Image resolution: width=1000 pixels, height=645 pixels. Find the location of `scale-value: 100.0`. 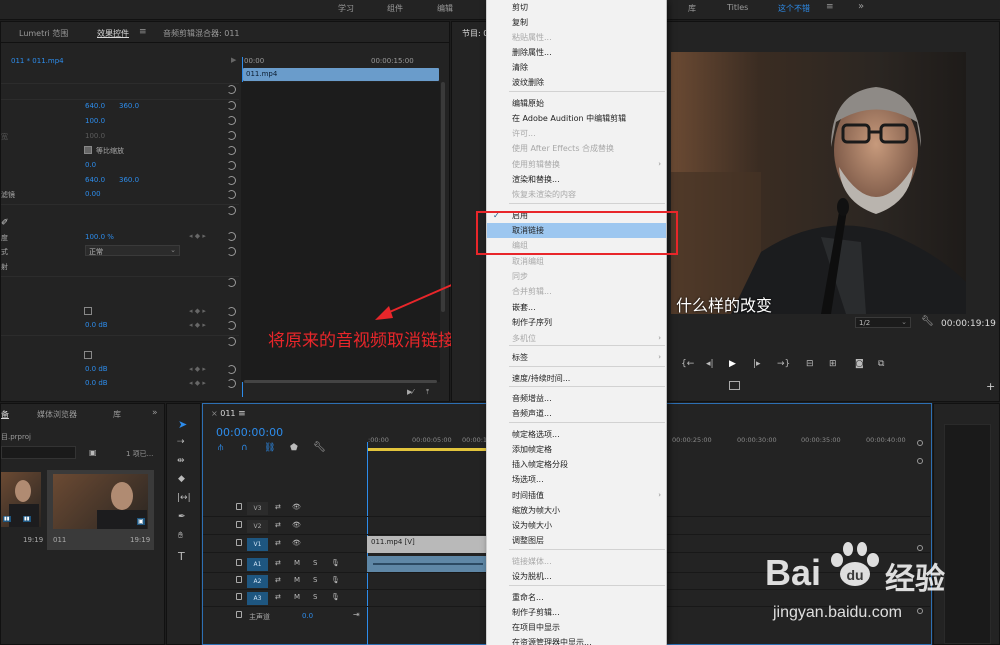

scale-value: 100.0 is located at coordinates (95, 121).